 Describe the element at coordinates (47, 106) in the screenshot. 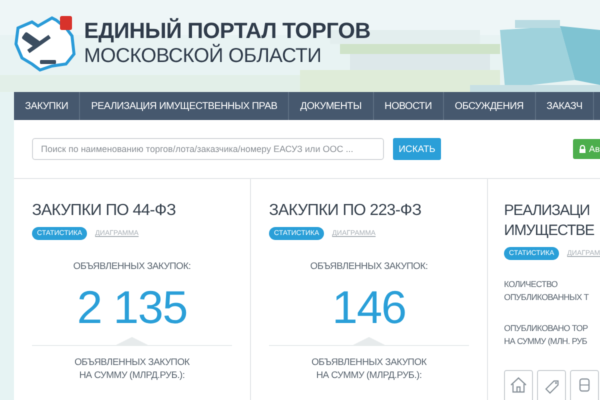

I see `nav-tab: ЗАКУПКИ` at that location.